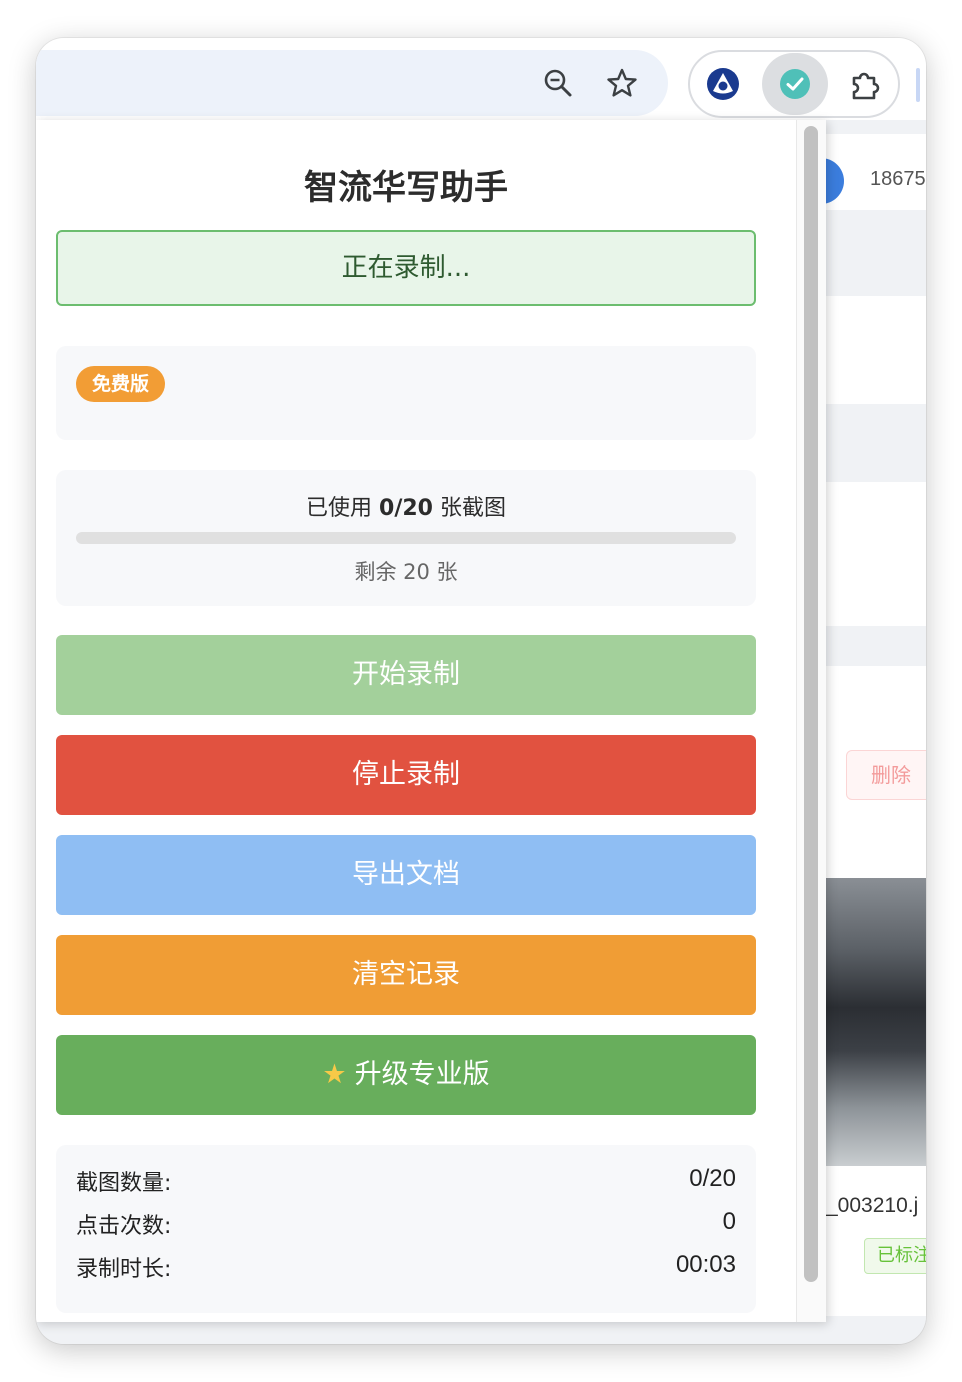 This screenshot has width=962, height=1382. What do you see at coordinates (622, 83) in the screenshot?
I see `bookmark-star-icon` at bounding box center [622, 83].